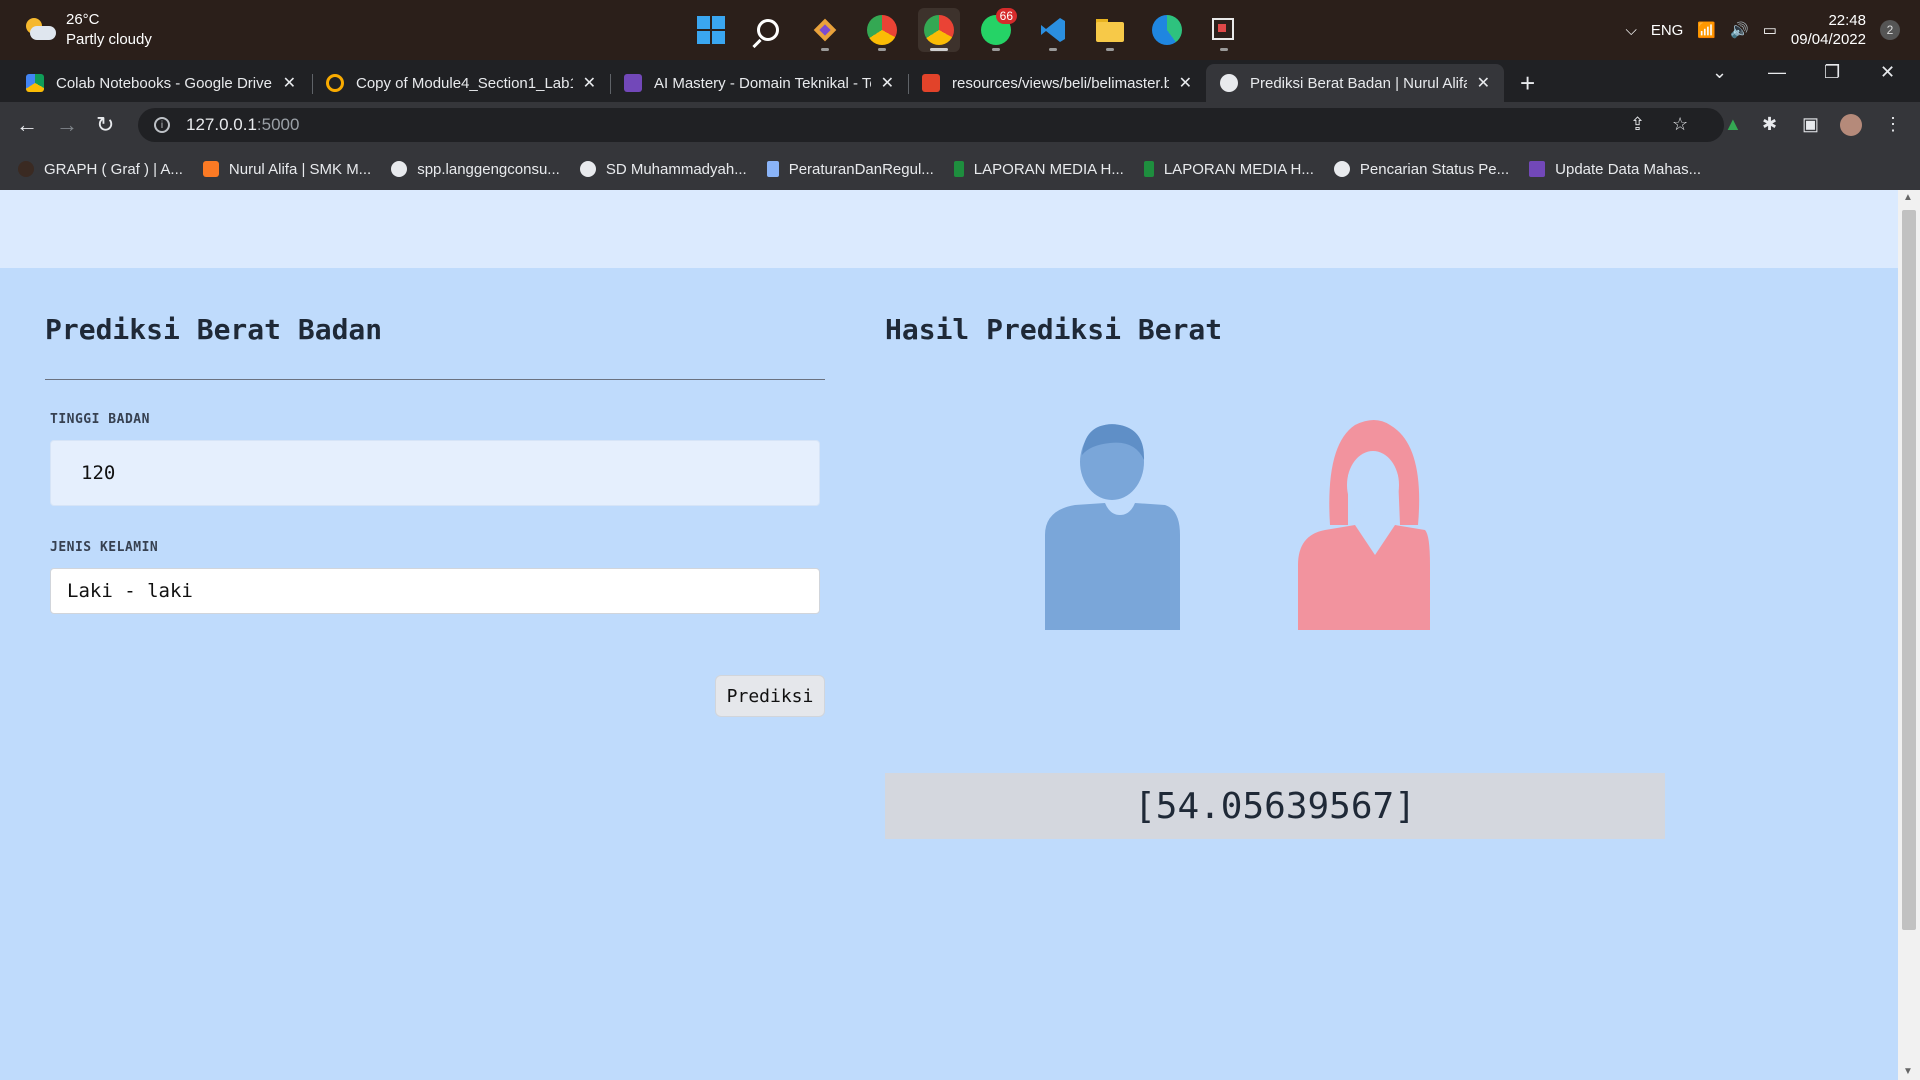  I want to click on person-icon, so click(26, 169).